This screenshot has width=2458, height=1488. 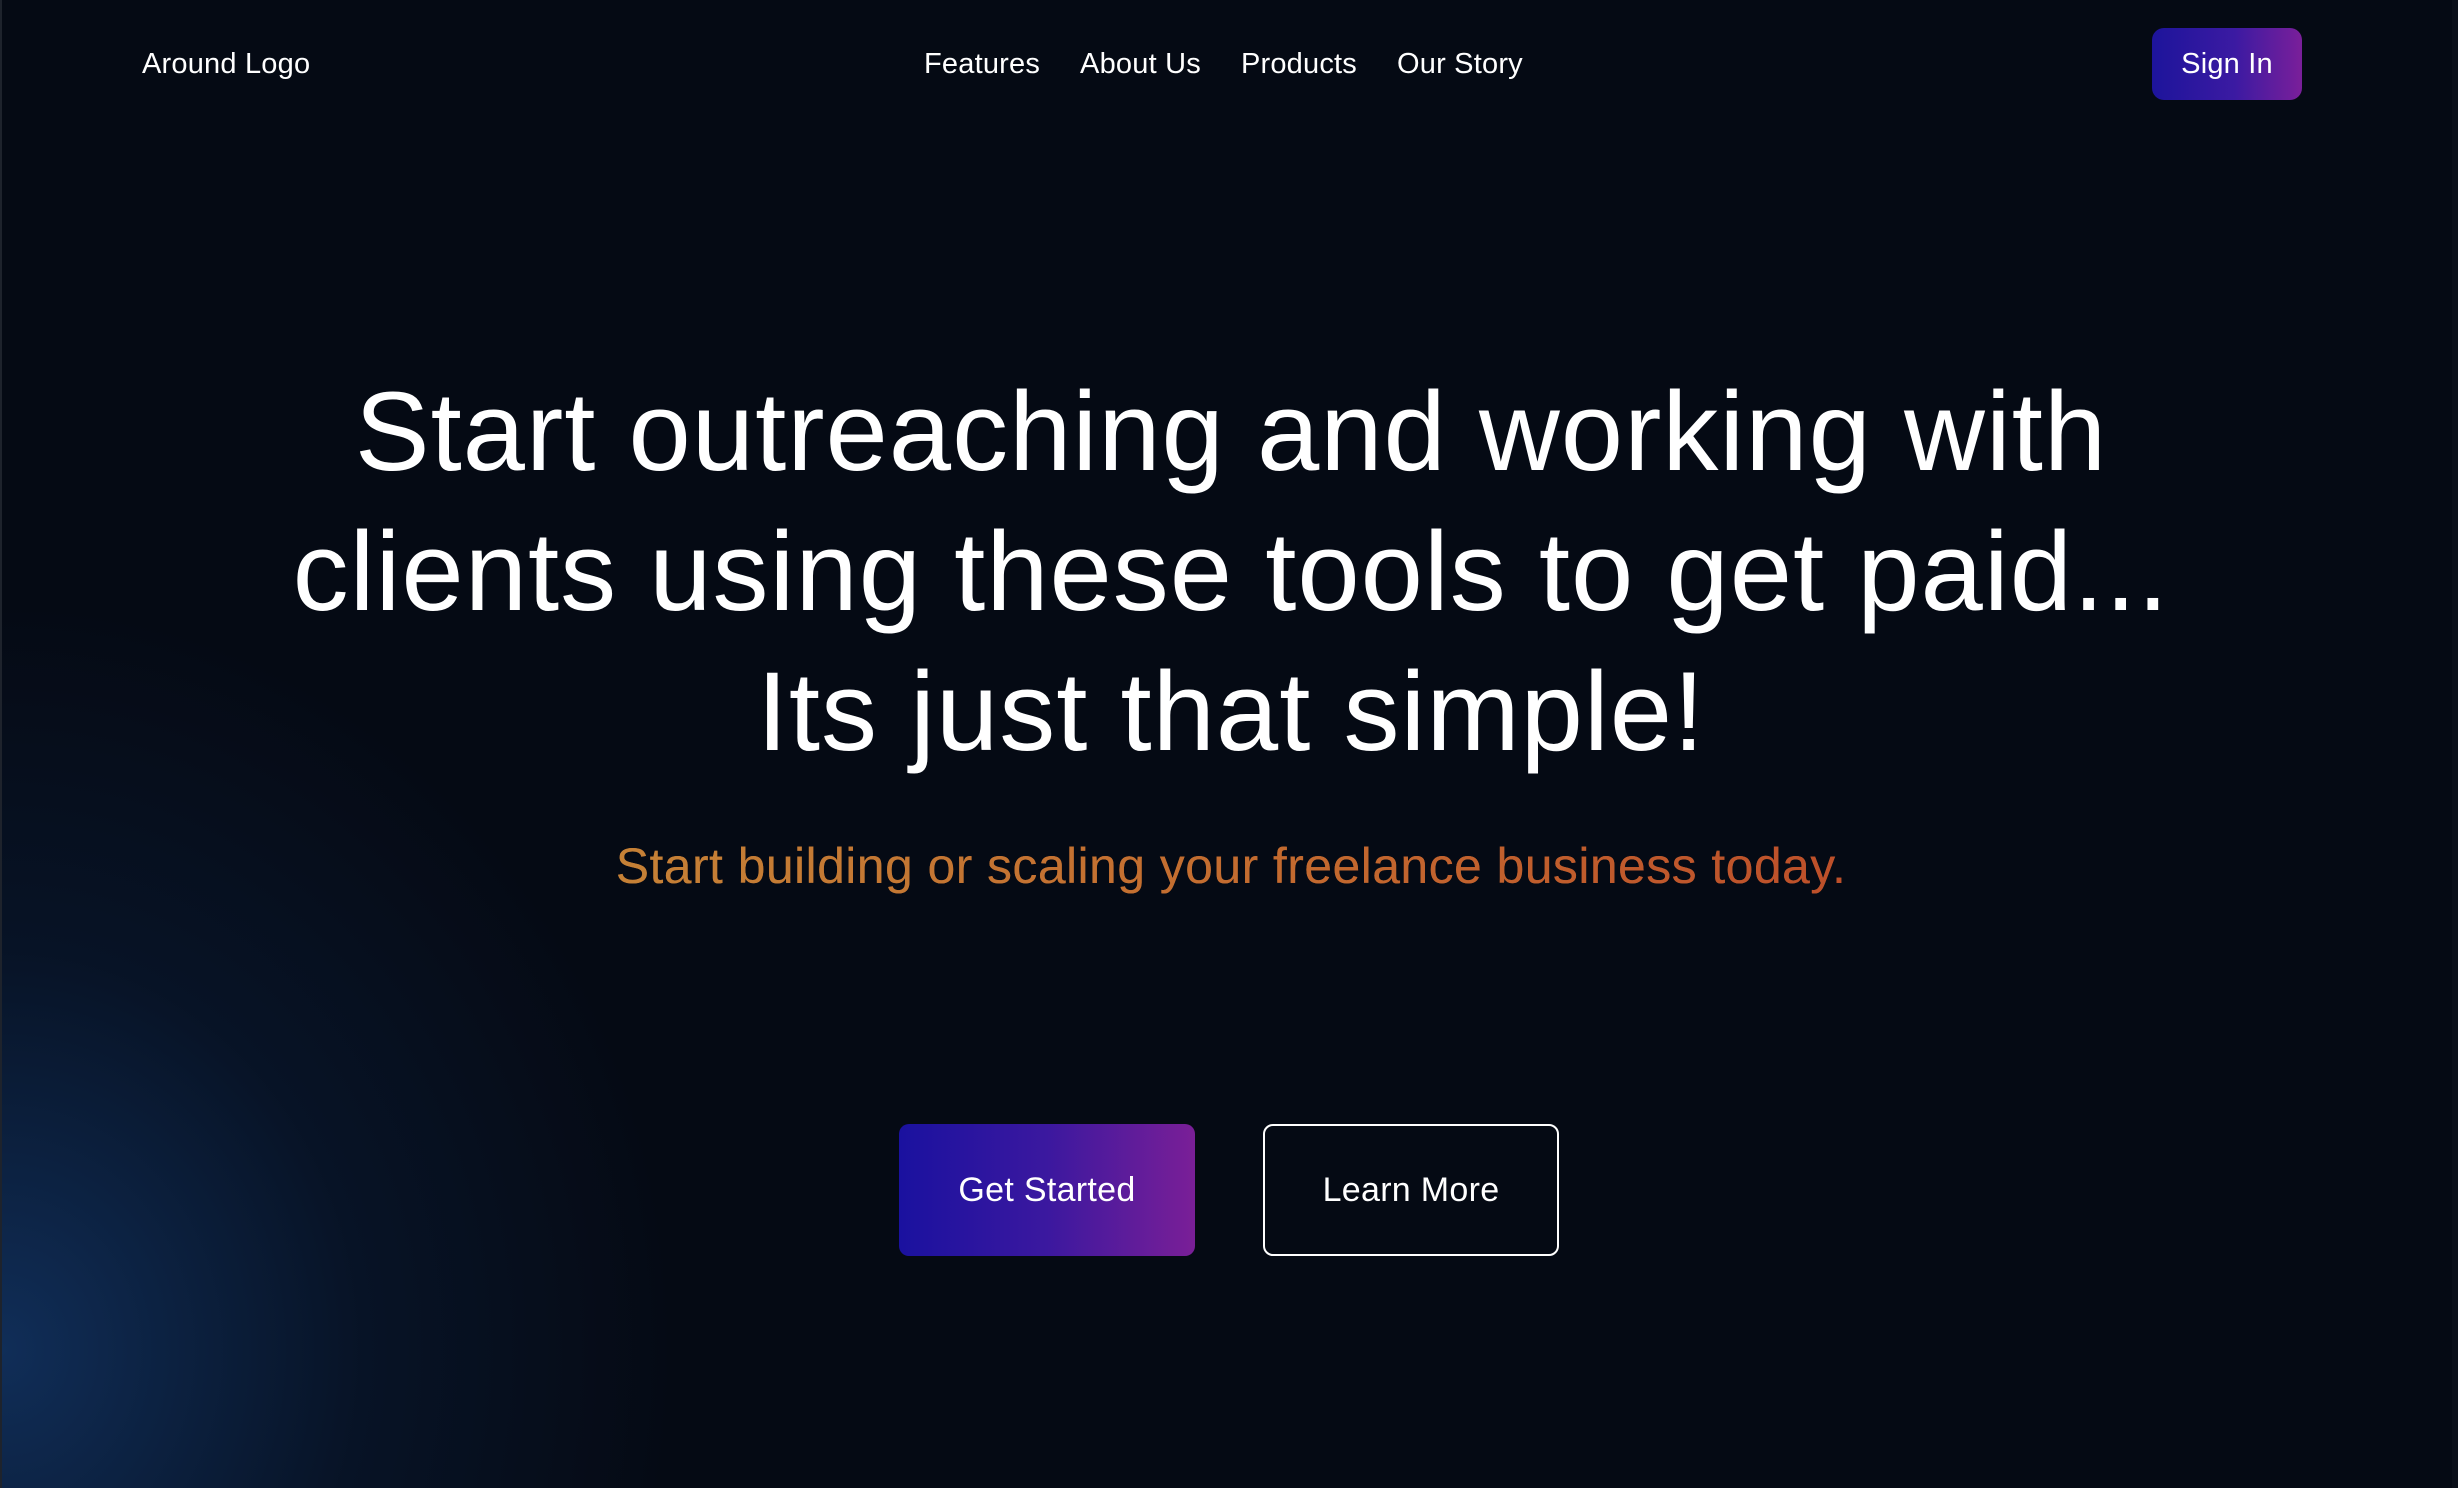 What do you see at coordinates (1223, 64) in the screenshot?
I see `nav-links: Features About Us Products Our Story` at bounding box center [1223, 64].